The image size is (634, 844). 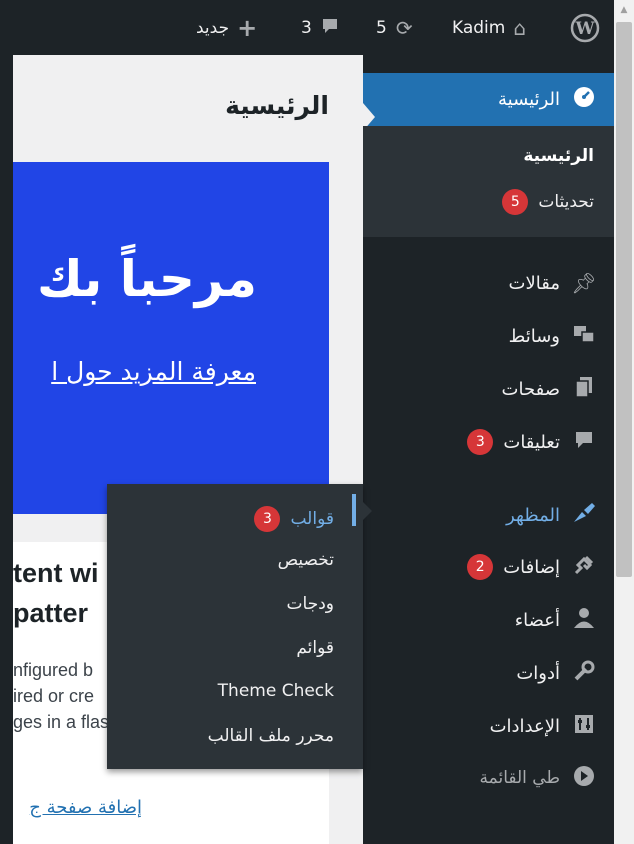 I want to click on menu-item-tools: أدوات, so click(x=488, y=673).